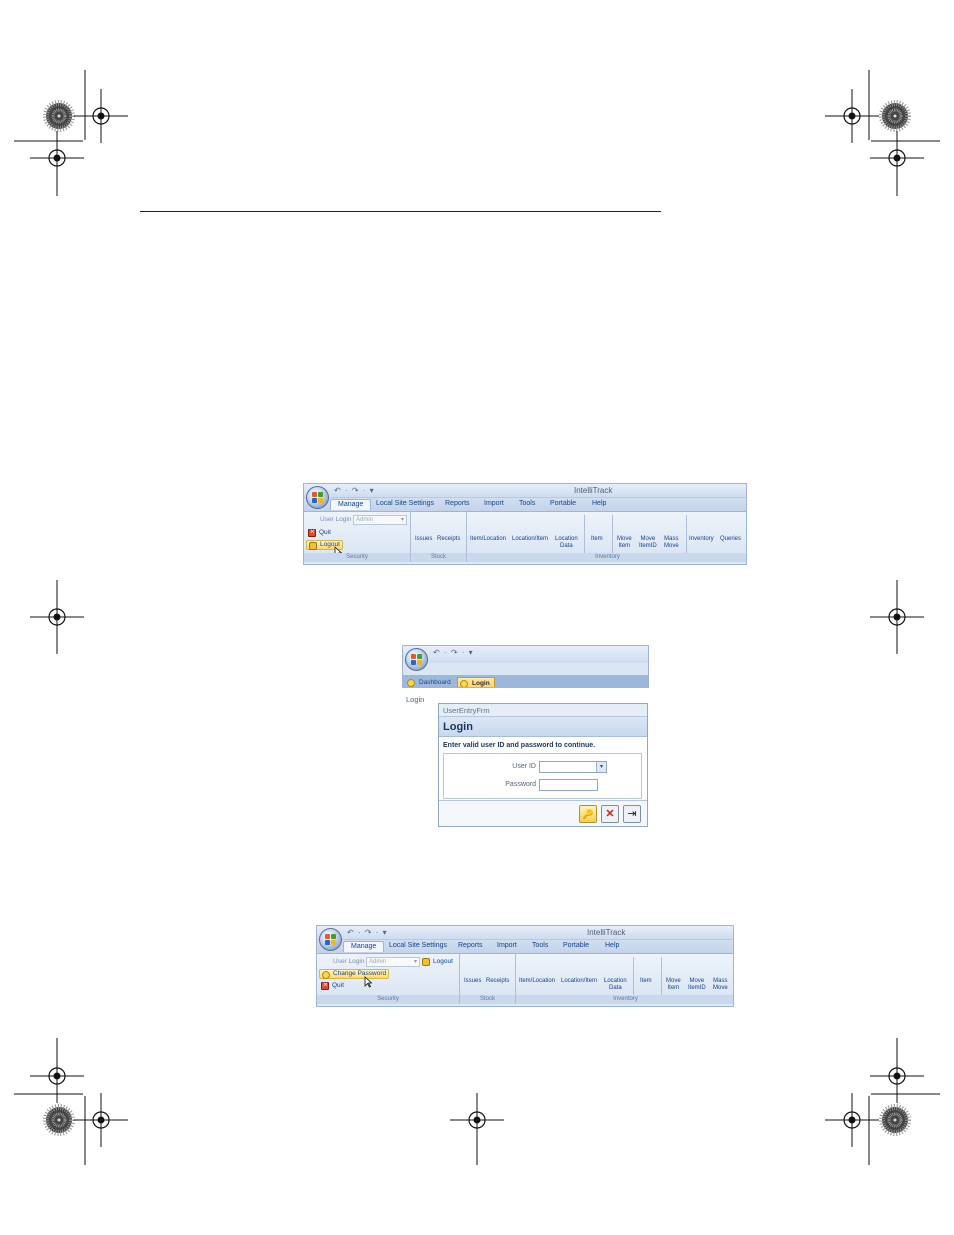  I want to click on user-id-input: ▾, so click(573, 767).